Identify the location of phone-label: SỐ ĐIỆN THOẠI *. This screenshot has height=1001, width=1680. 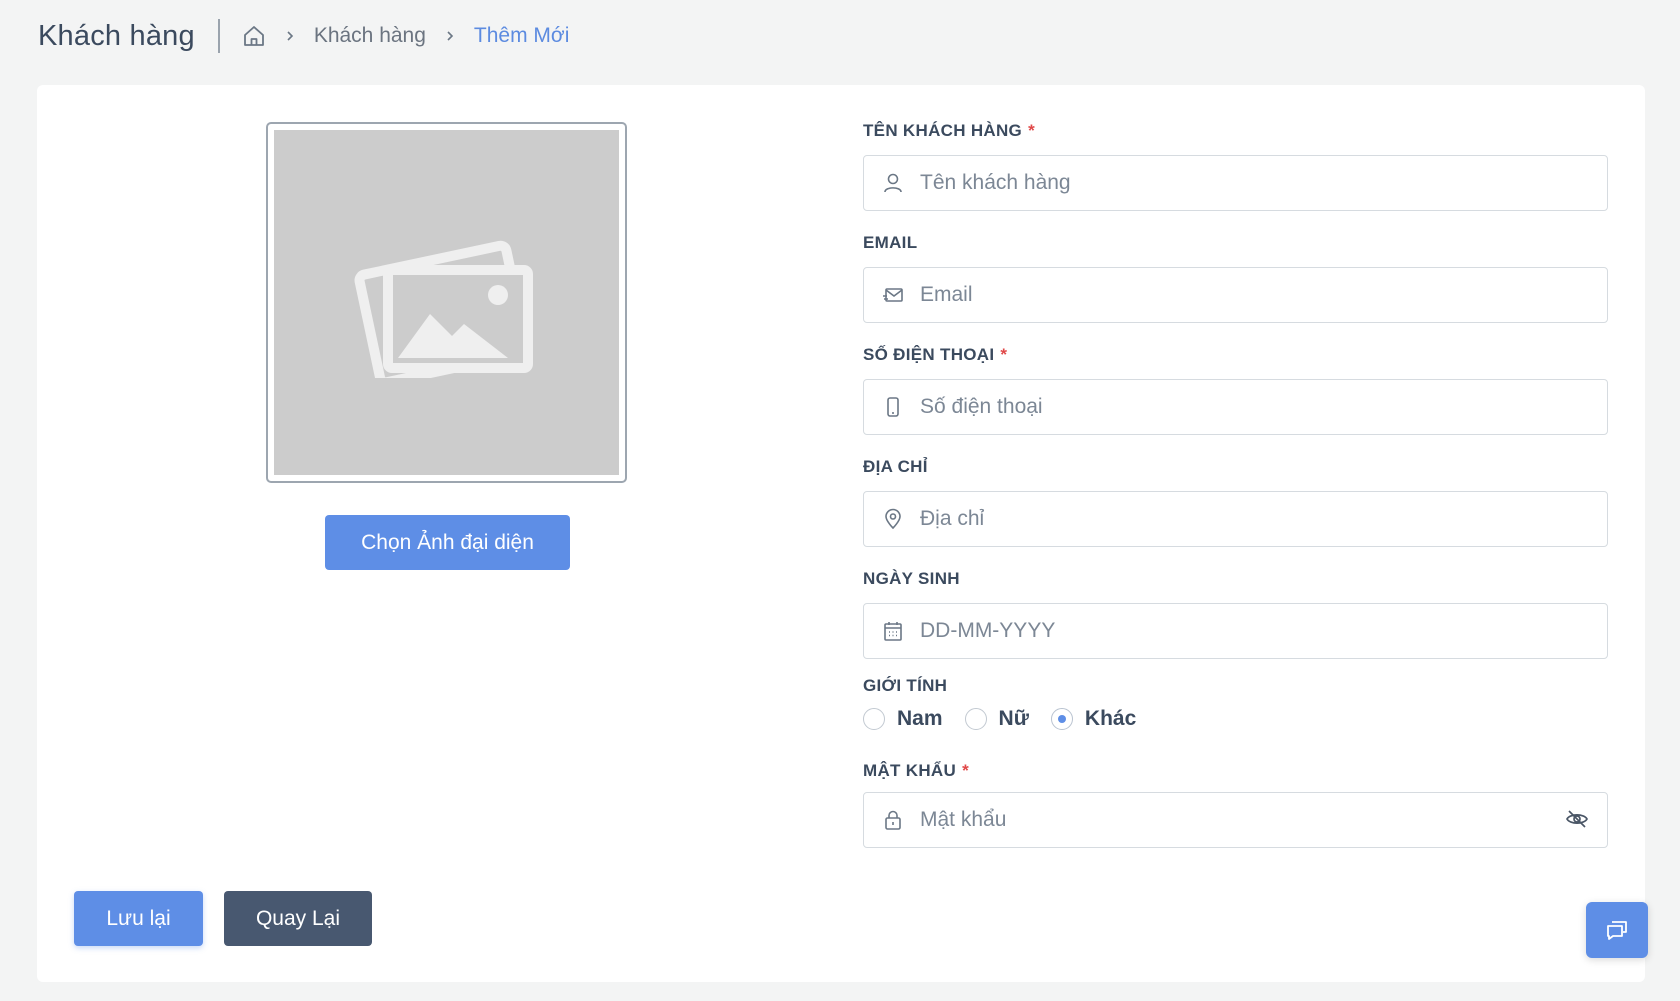
(935, 354).